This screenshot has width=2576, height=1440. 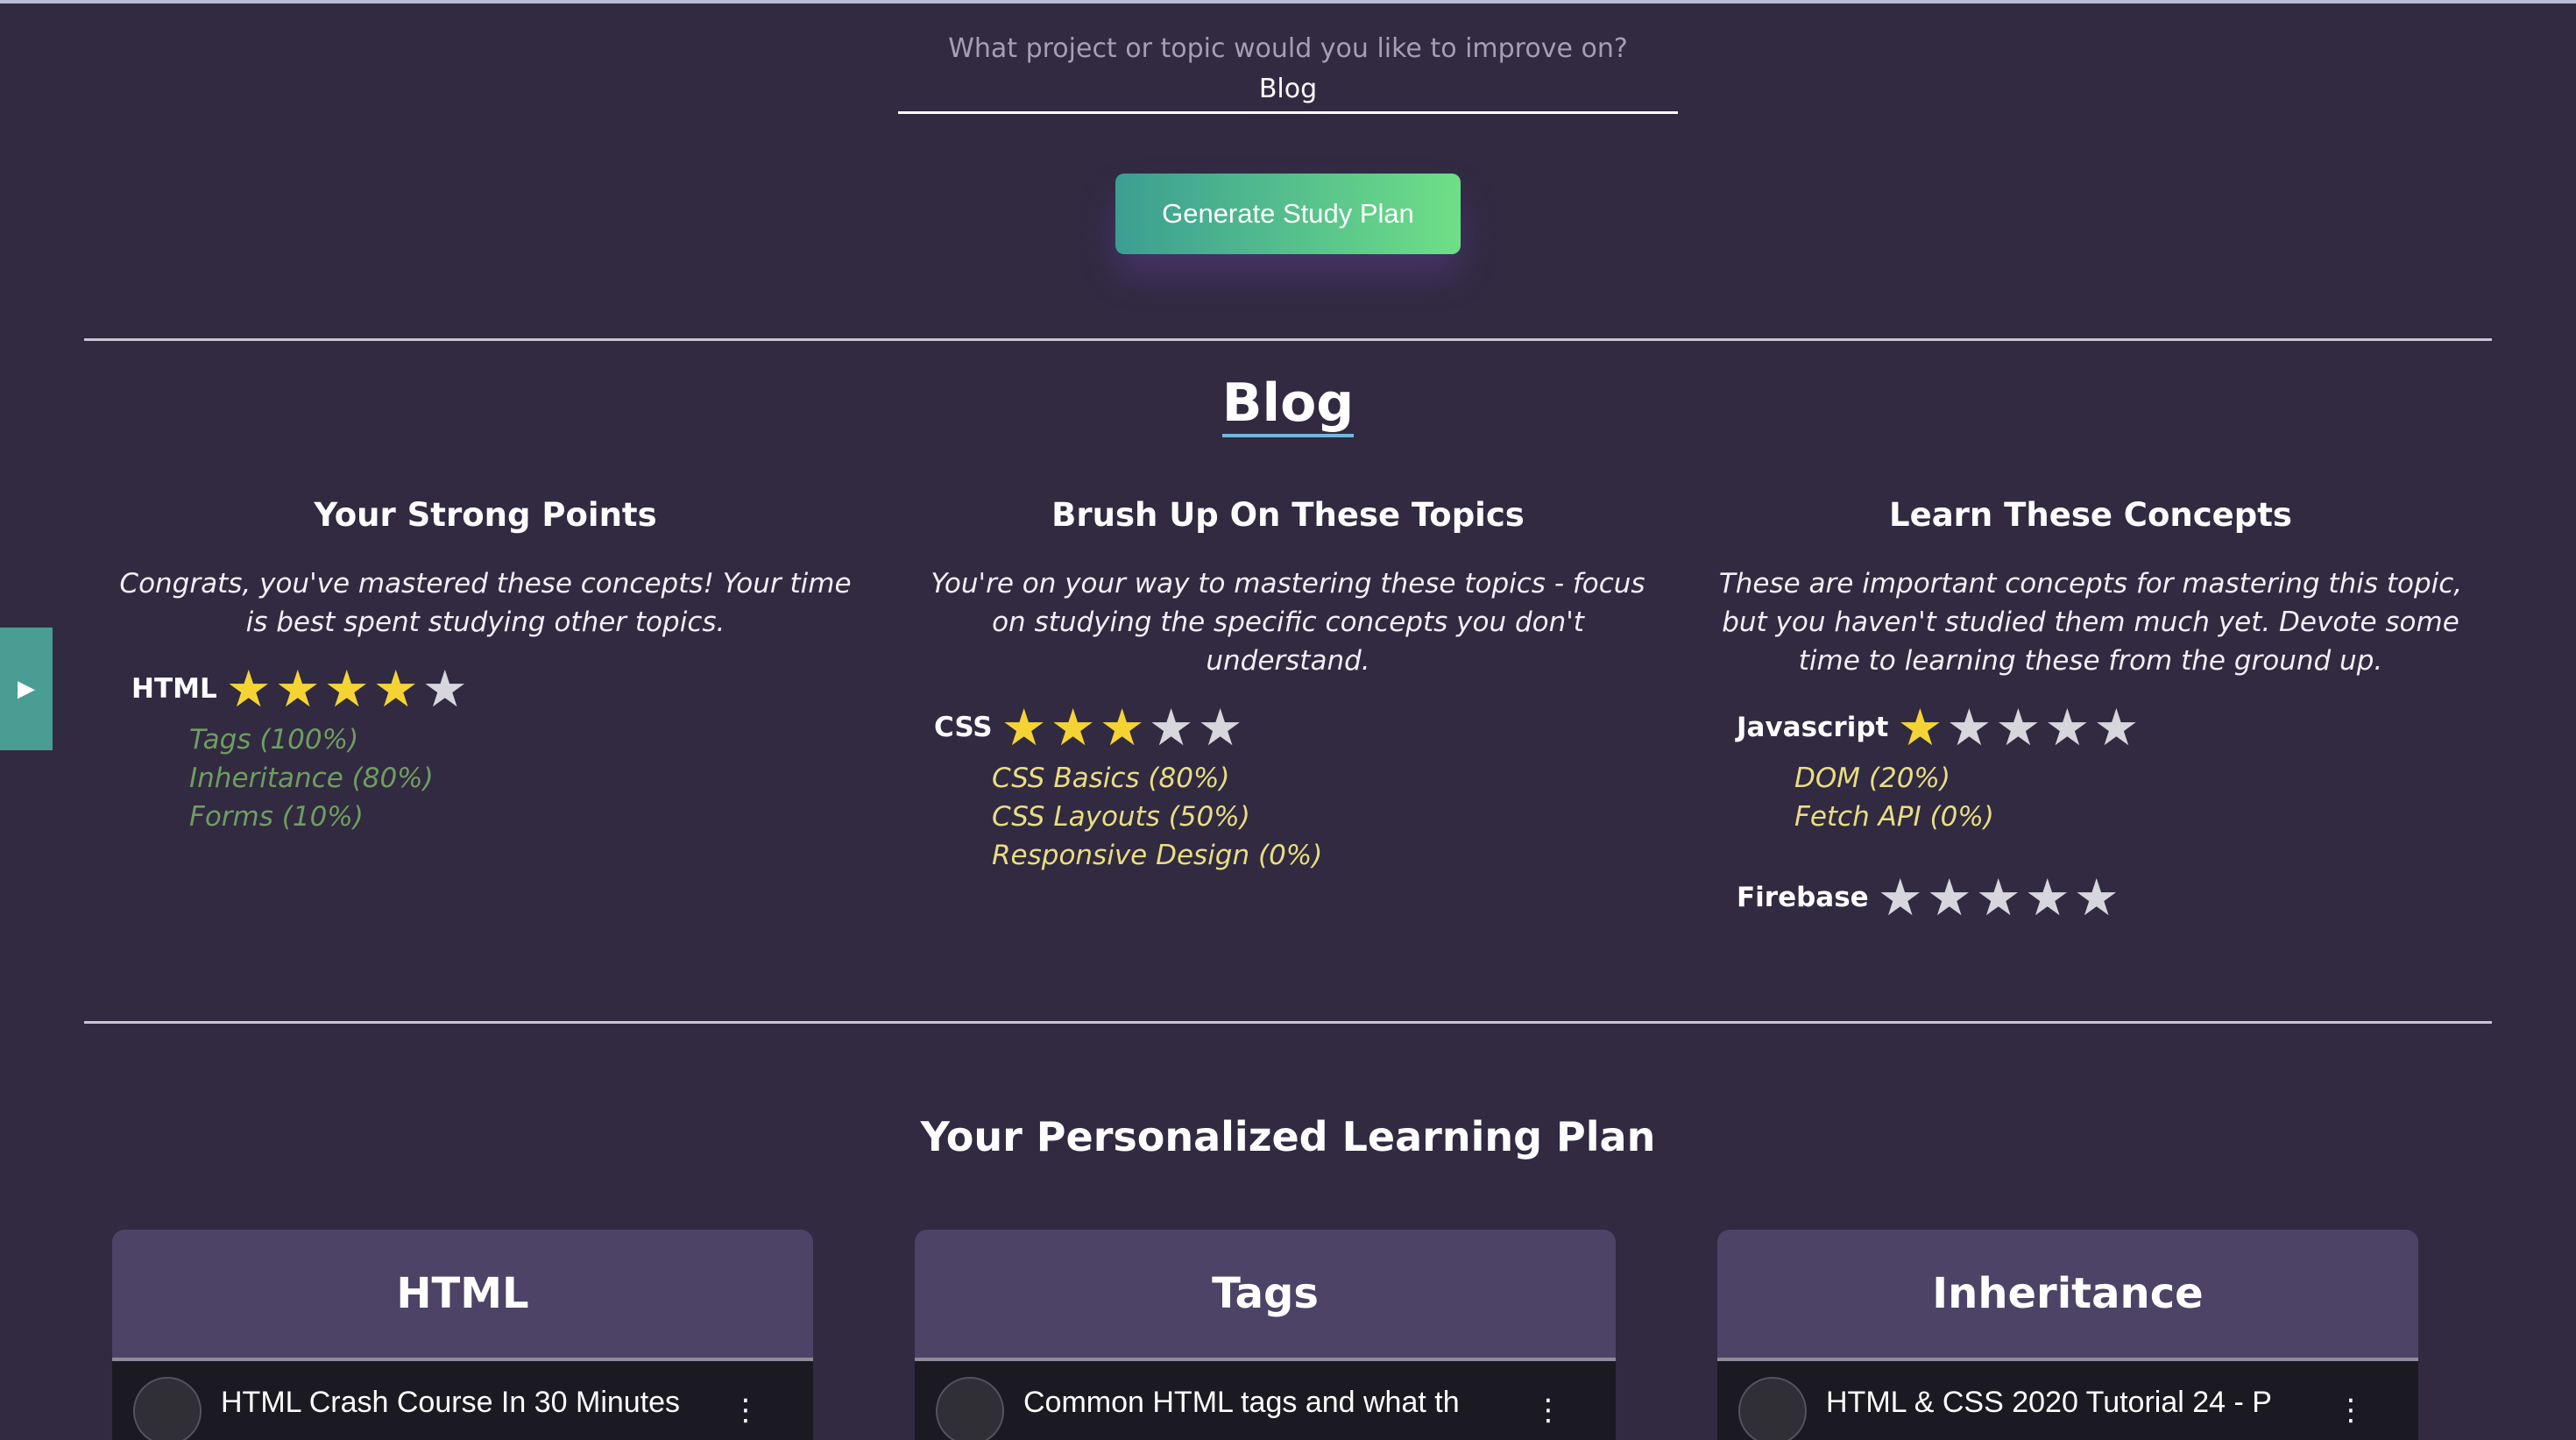 I want to click on play-triangle-icon: ▶, so click(x=26, y=689).